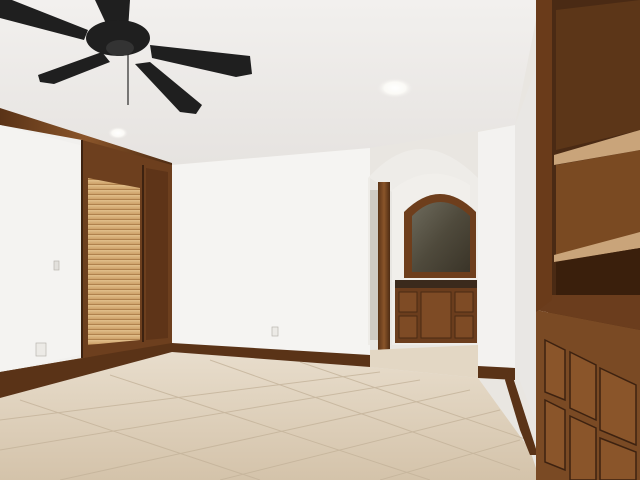 This screenshot has width=640, height=480. Describe the element at coordinates (271, 251) in the screenshot. I see `back-wall` at that location.